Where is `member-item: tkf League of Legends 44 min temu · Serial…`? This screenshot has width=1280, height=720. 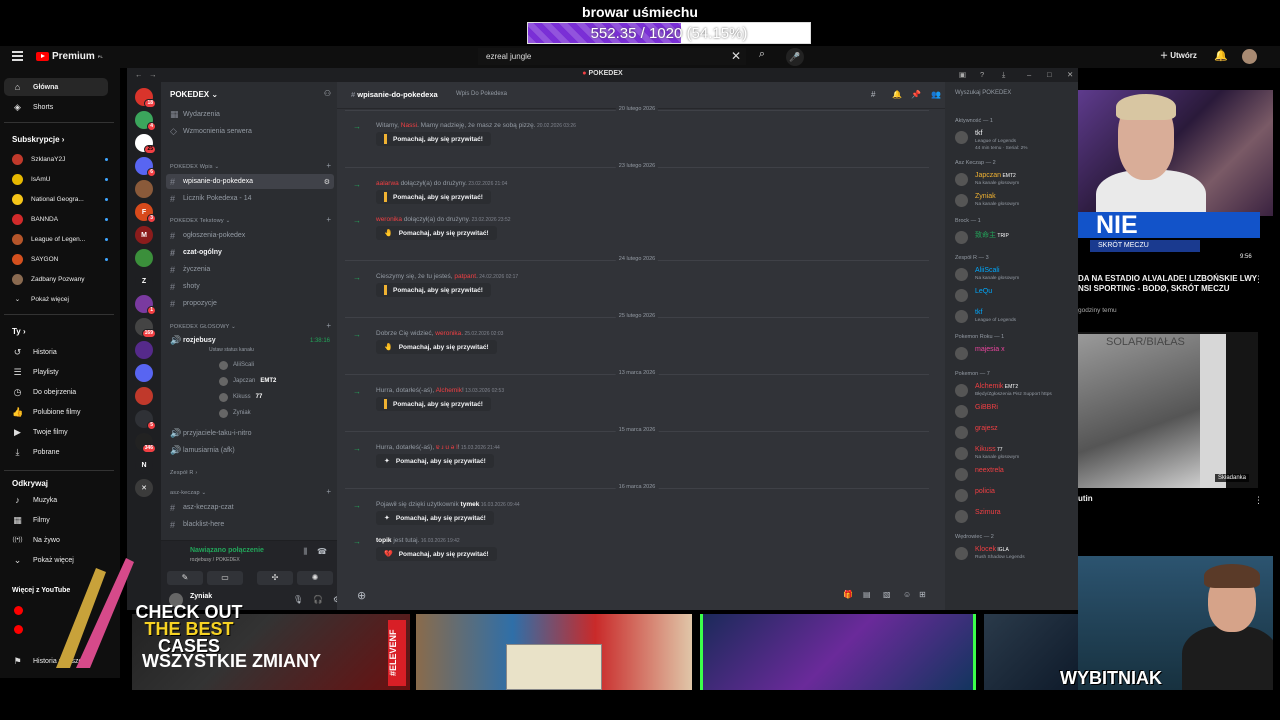
member-item: tkf League of Legends 44 min temu · Serial… is located at coordinates (1014, 139).